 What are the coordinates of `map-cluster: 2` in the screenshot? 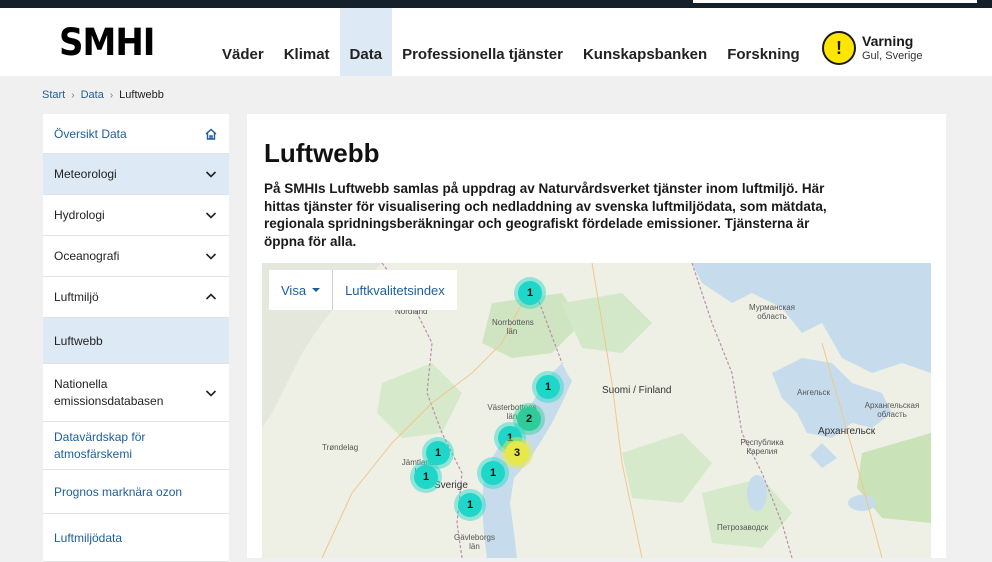 It's located at (529, 419).